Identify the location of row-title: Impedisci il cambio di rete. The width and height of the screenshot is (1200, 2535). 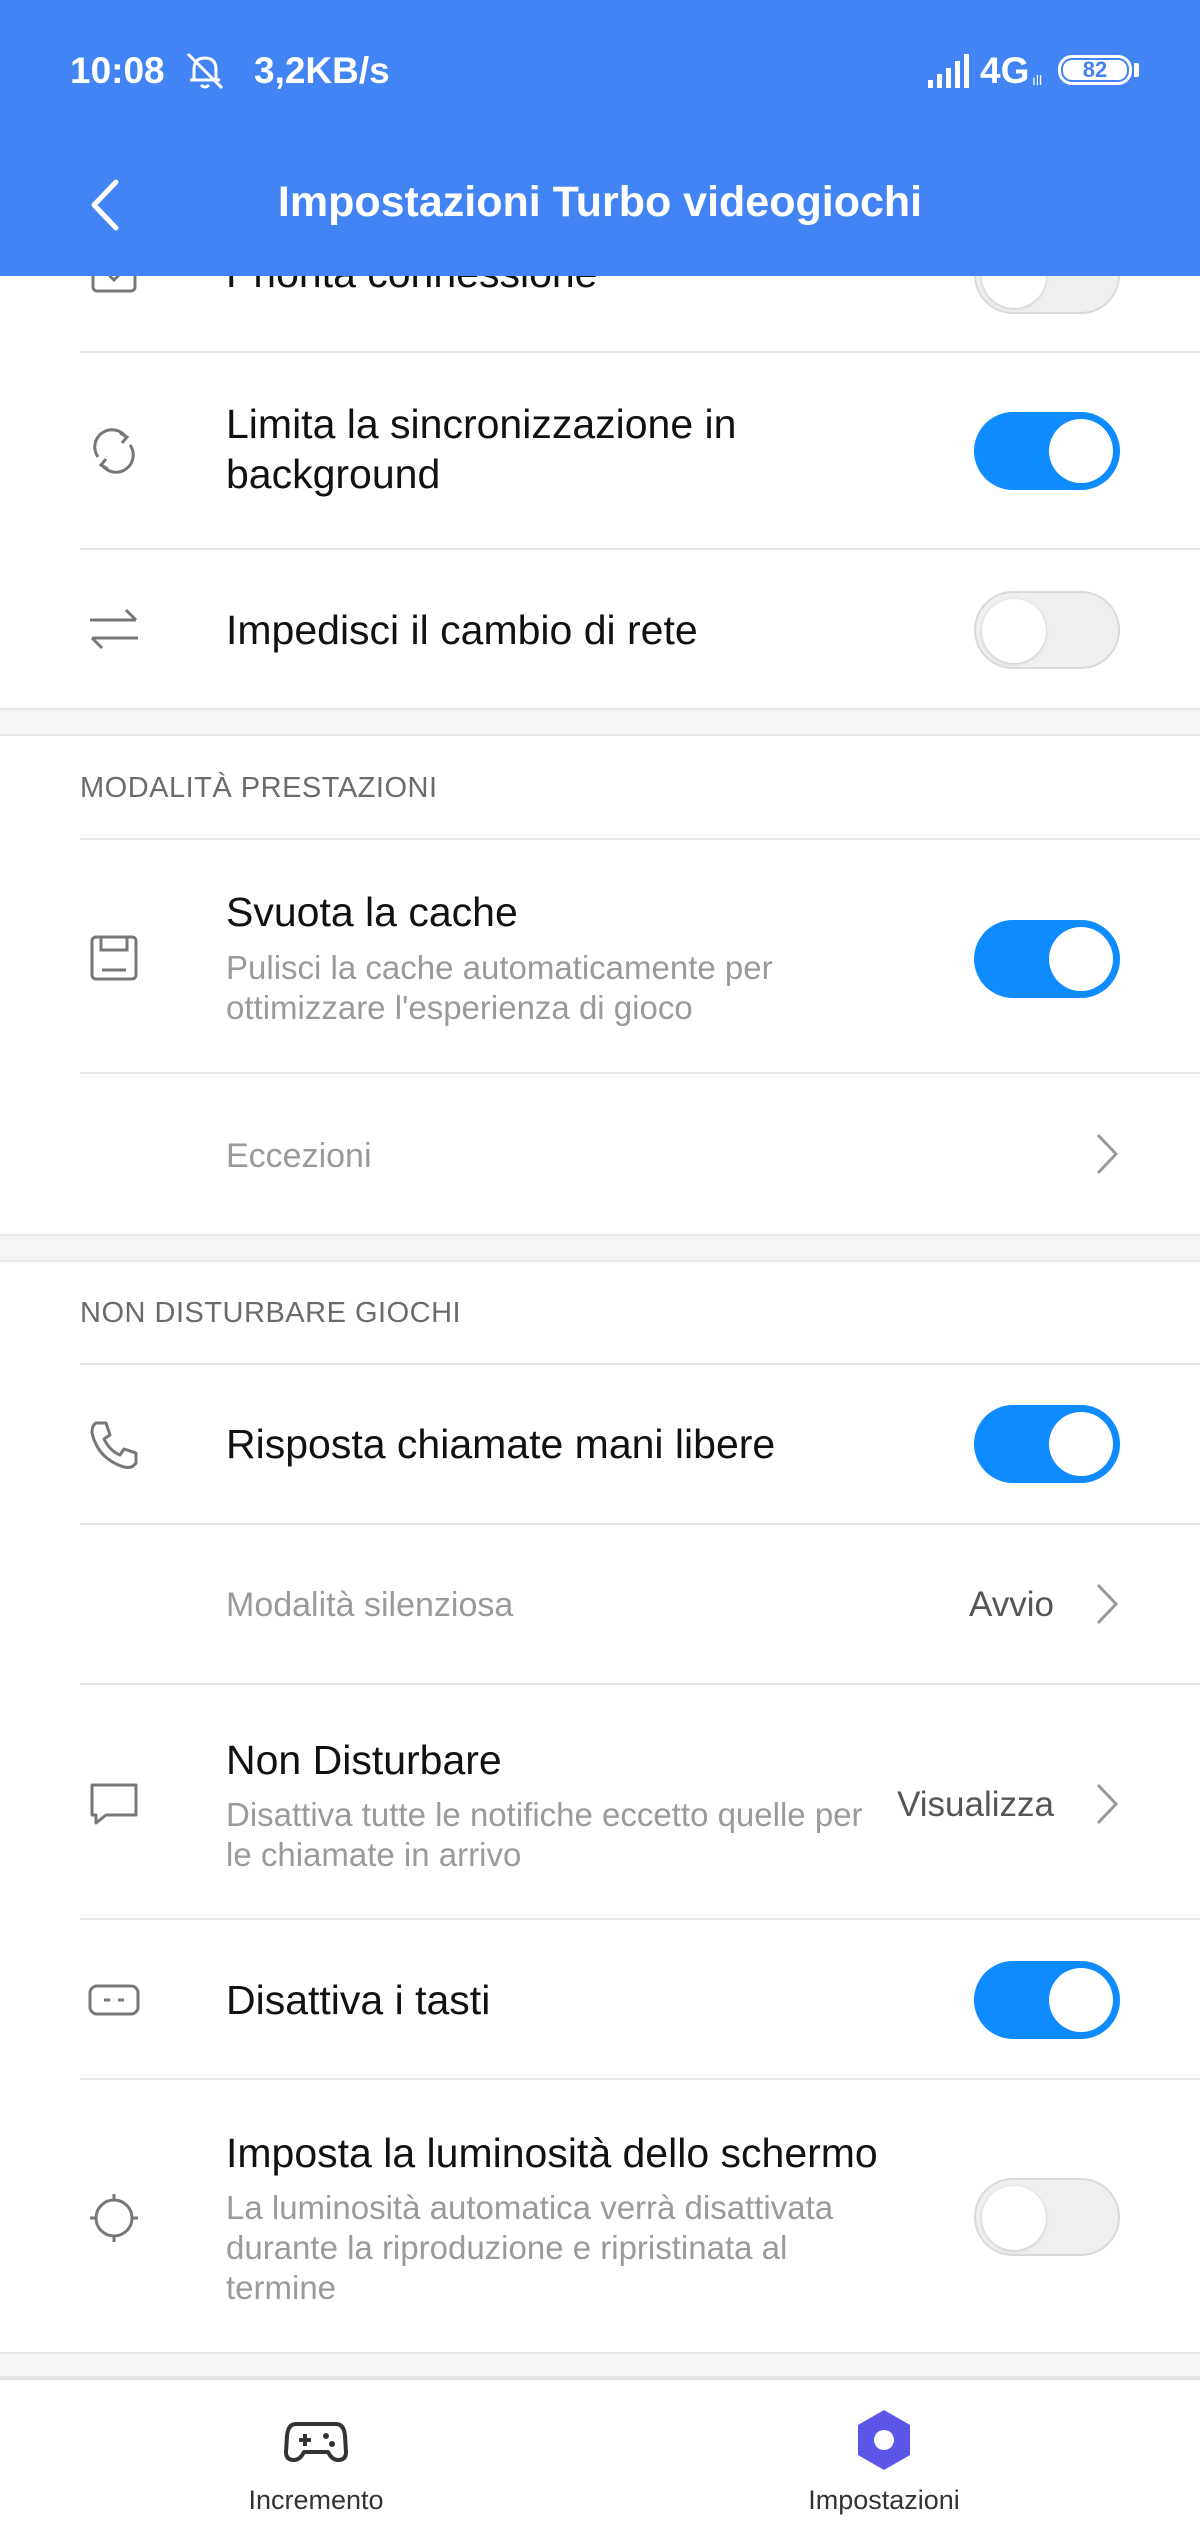
(462, 630).